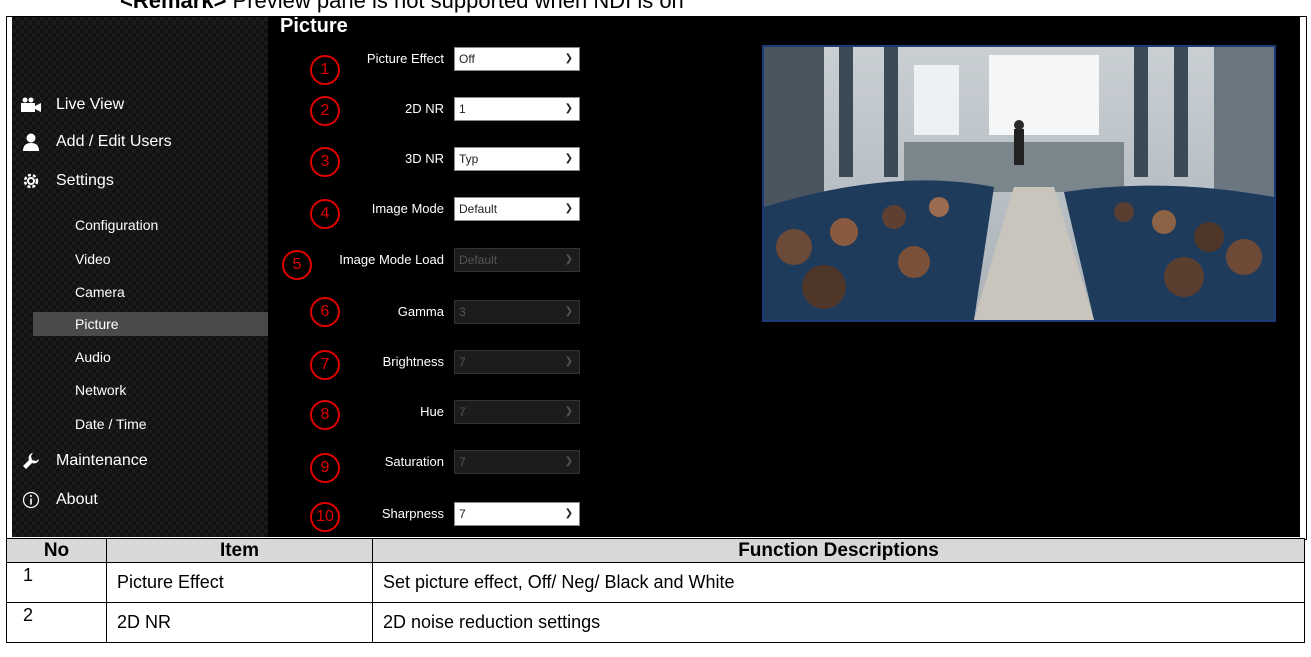 Image resolution: width=1311 pixels, height=657 pixels. What do you see at coordinates (517, 362) in the screenshot?
I see `brightness-select: 7 ❯` at bounding box center [517, 362].